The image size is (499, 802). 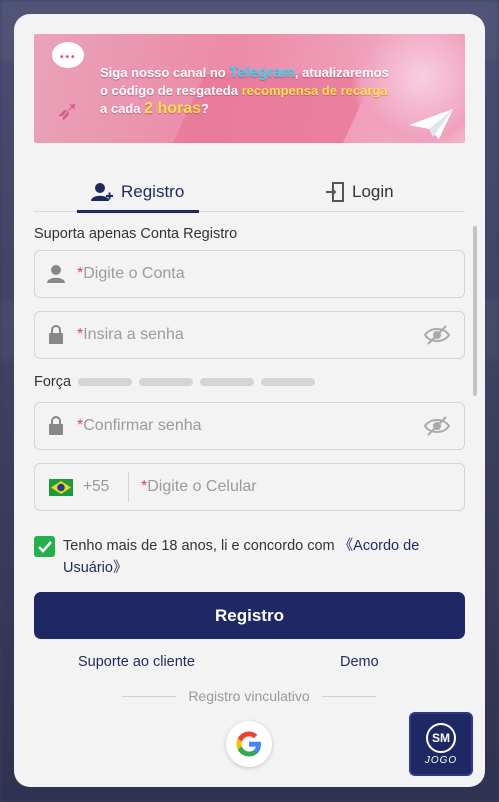 What do you see at coordinates (249, 426) in the screenshot?
I see `confirm-password-field: *Confirmar senha` at bounding box center [249, 426].